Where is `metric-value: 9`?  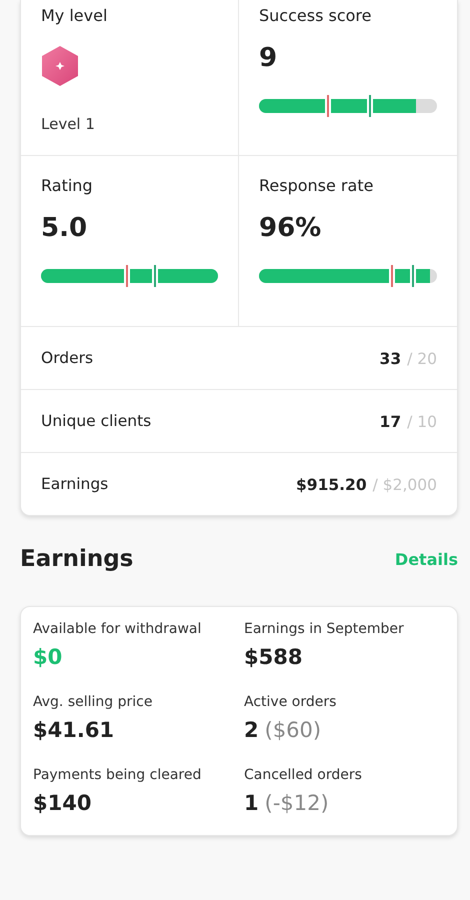
metric-value: 9 is located at coordinates (268, 58).